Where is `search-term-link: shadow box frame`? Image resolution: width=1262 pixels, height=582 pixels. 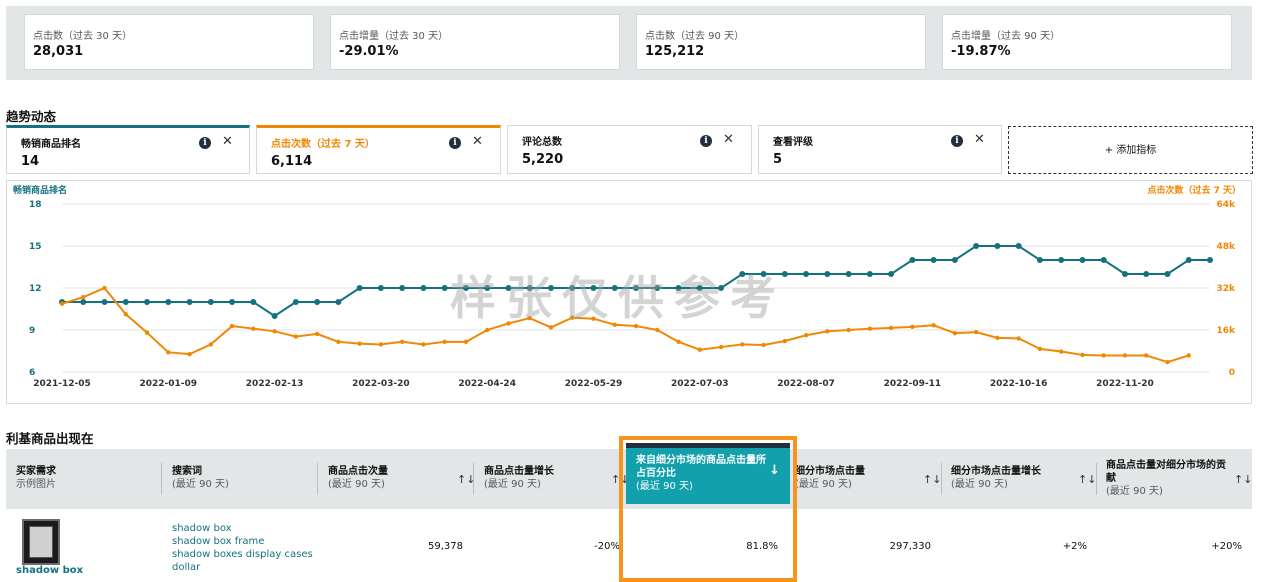
search-term-link: shadow box frame is located at coordinates (242, 541).